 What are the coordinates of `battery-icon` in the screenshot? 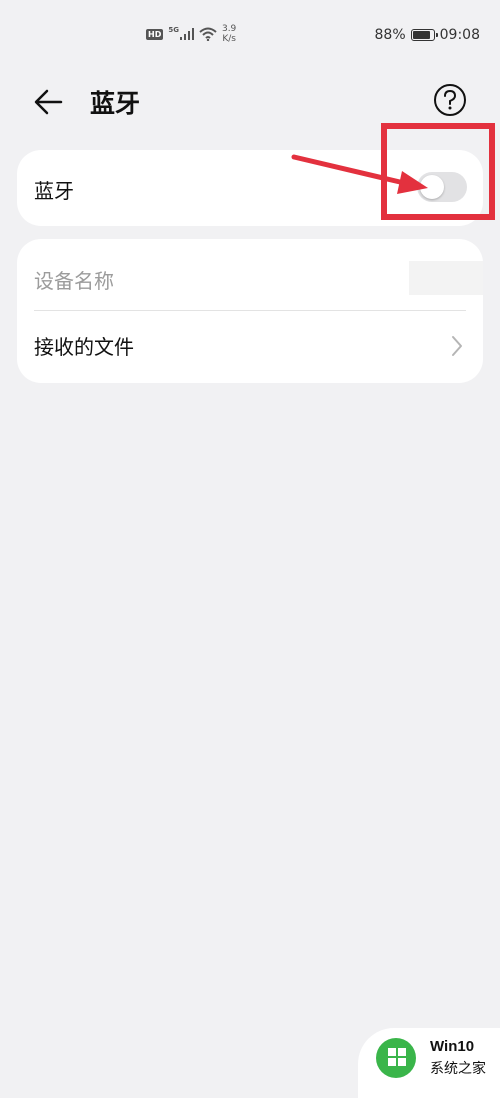 It's located at (424, 35).